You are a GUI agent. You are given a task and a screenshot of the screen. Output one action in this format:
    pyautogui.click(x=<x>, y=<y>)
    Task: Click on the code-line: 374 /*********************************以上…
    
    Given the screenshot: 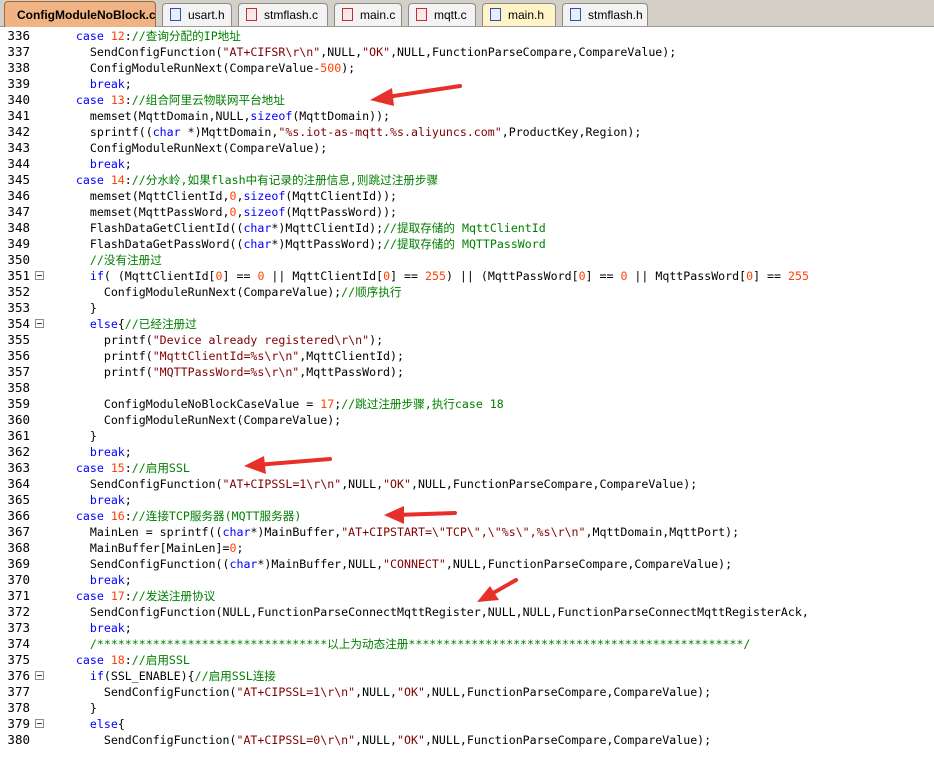 What is the action you would take?
    pyautogui.click(x=467, y=644)
    